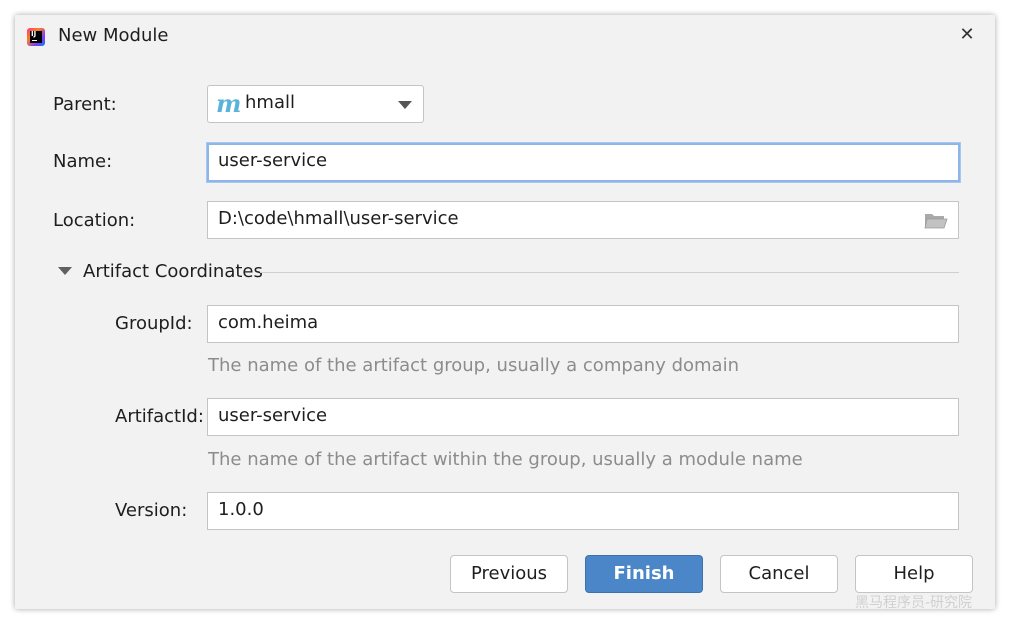 The image size is (1011, 627). I want to click on location-label: Location:, so click(94, 220).